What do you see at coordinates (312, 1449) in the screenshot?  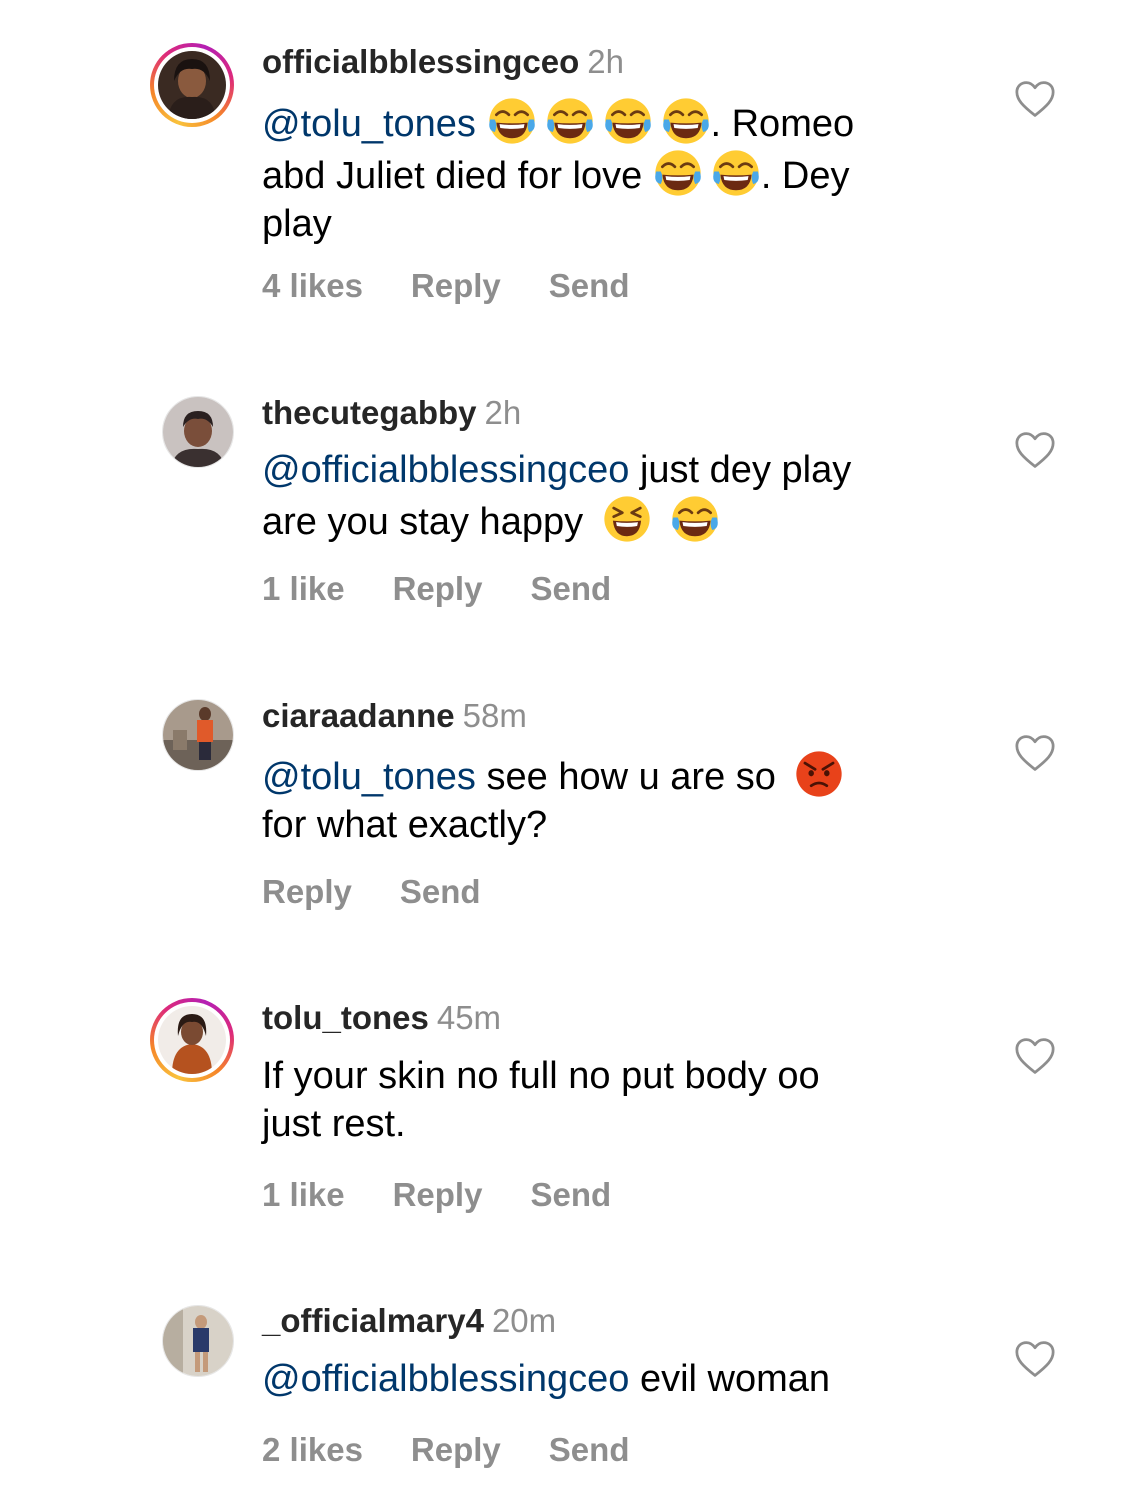 I see `likes-count: 2 likes` at bounding box center [312, 1449].